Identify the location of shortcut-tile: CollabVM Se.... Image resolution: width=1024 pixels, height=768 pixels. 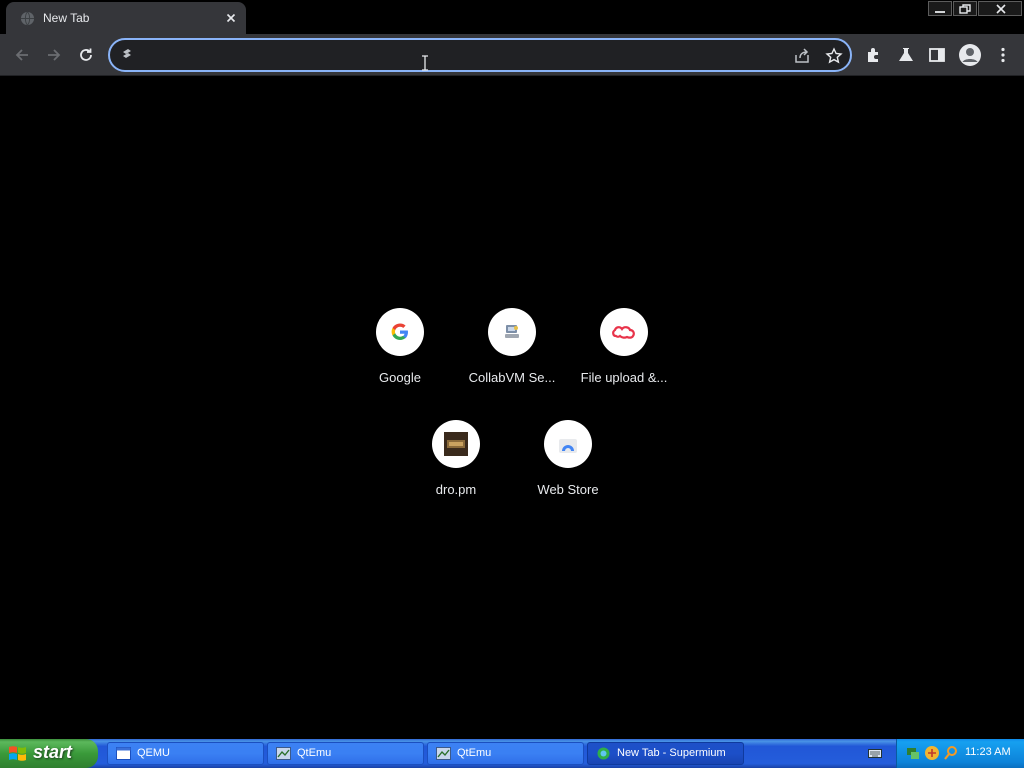
(512, 364).